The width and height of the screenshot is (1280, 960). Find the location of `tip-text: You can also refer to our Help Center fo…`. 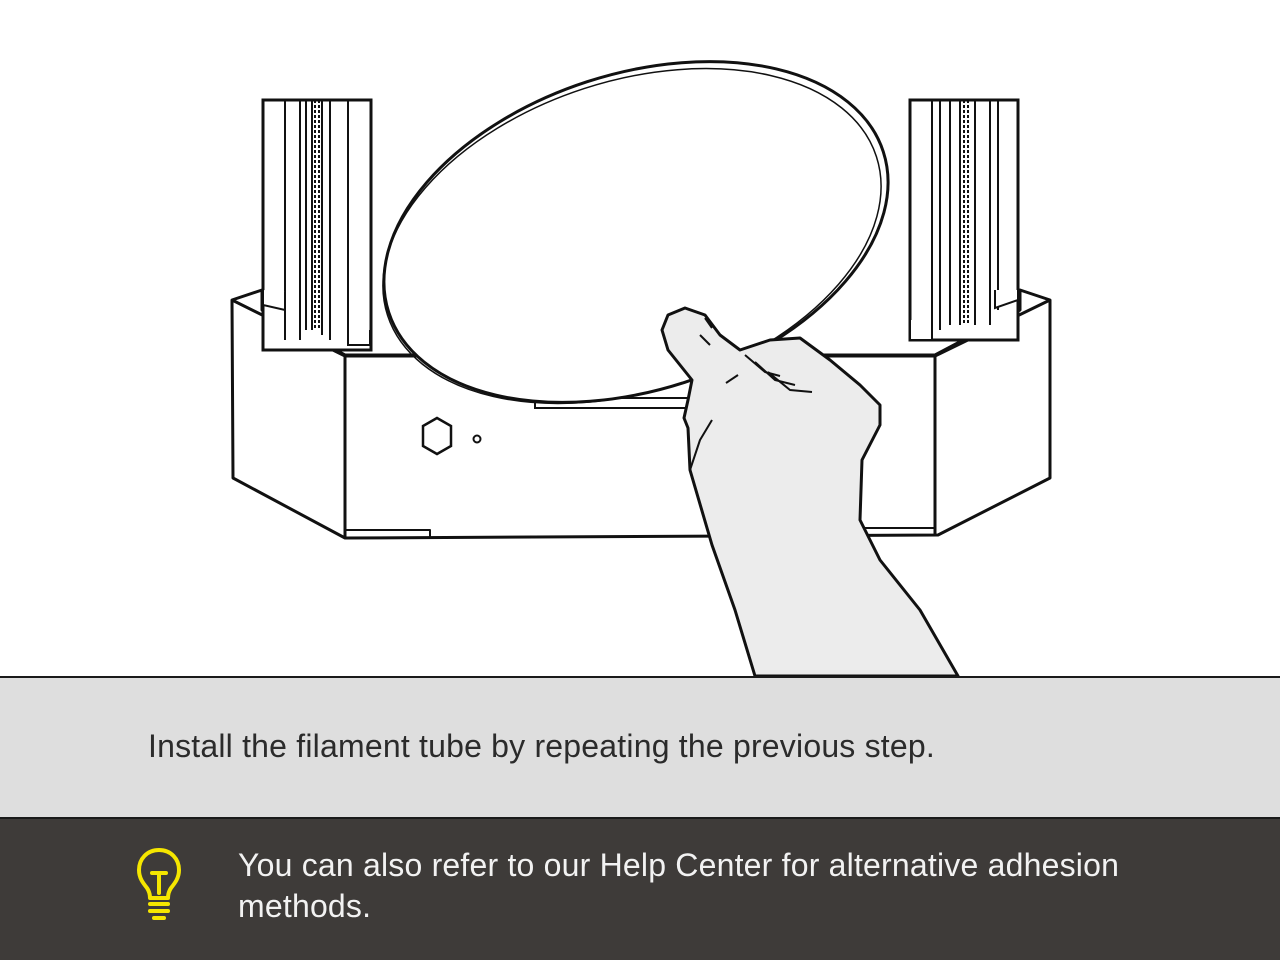

tip-text: You can also refer to our Help Center fo… is located at coordinates (679, 885).